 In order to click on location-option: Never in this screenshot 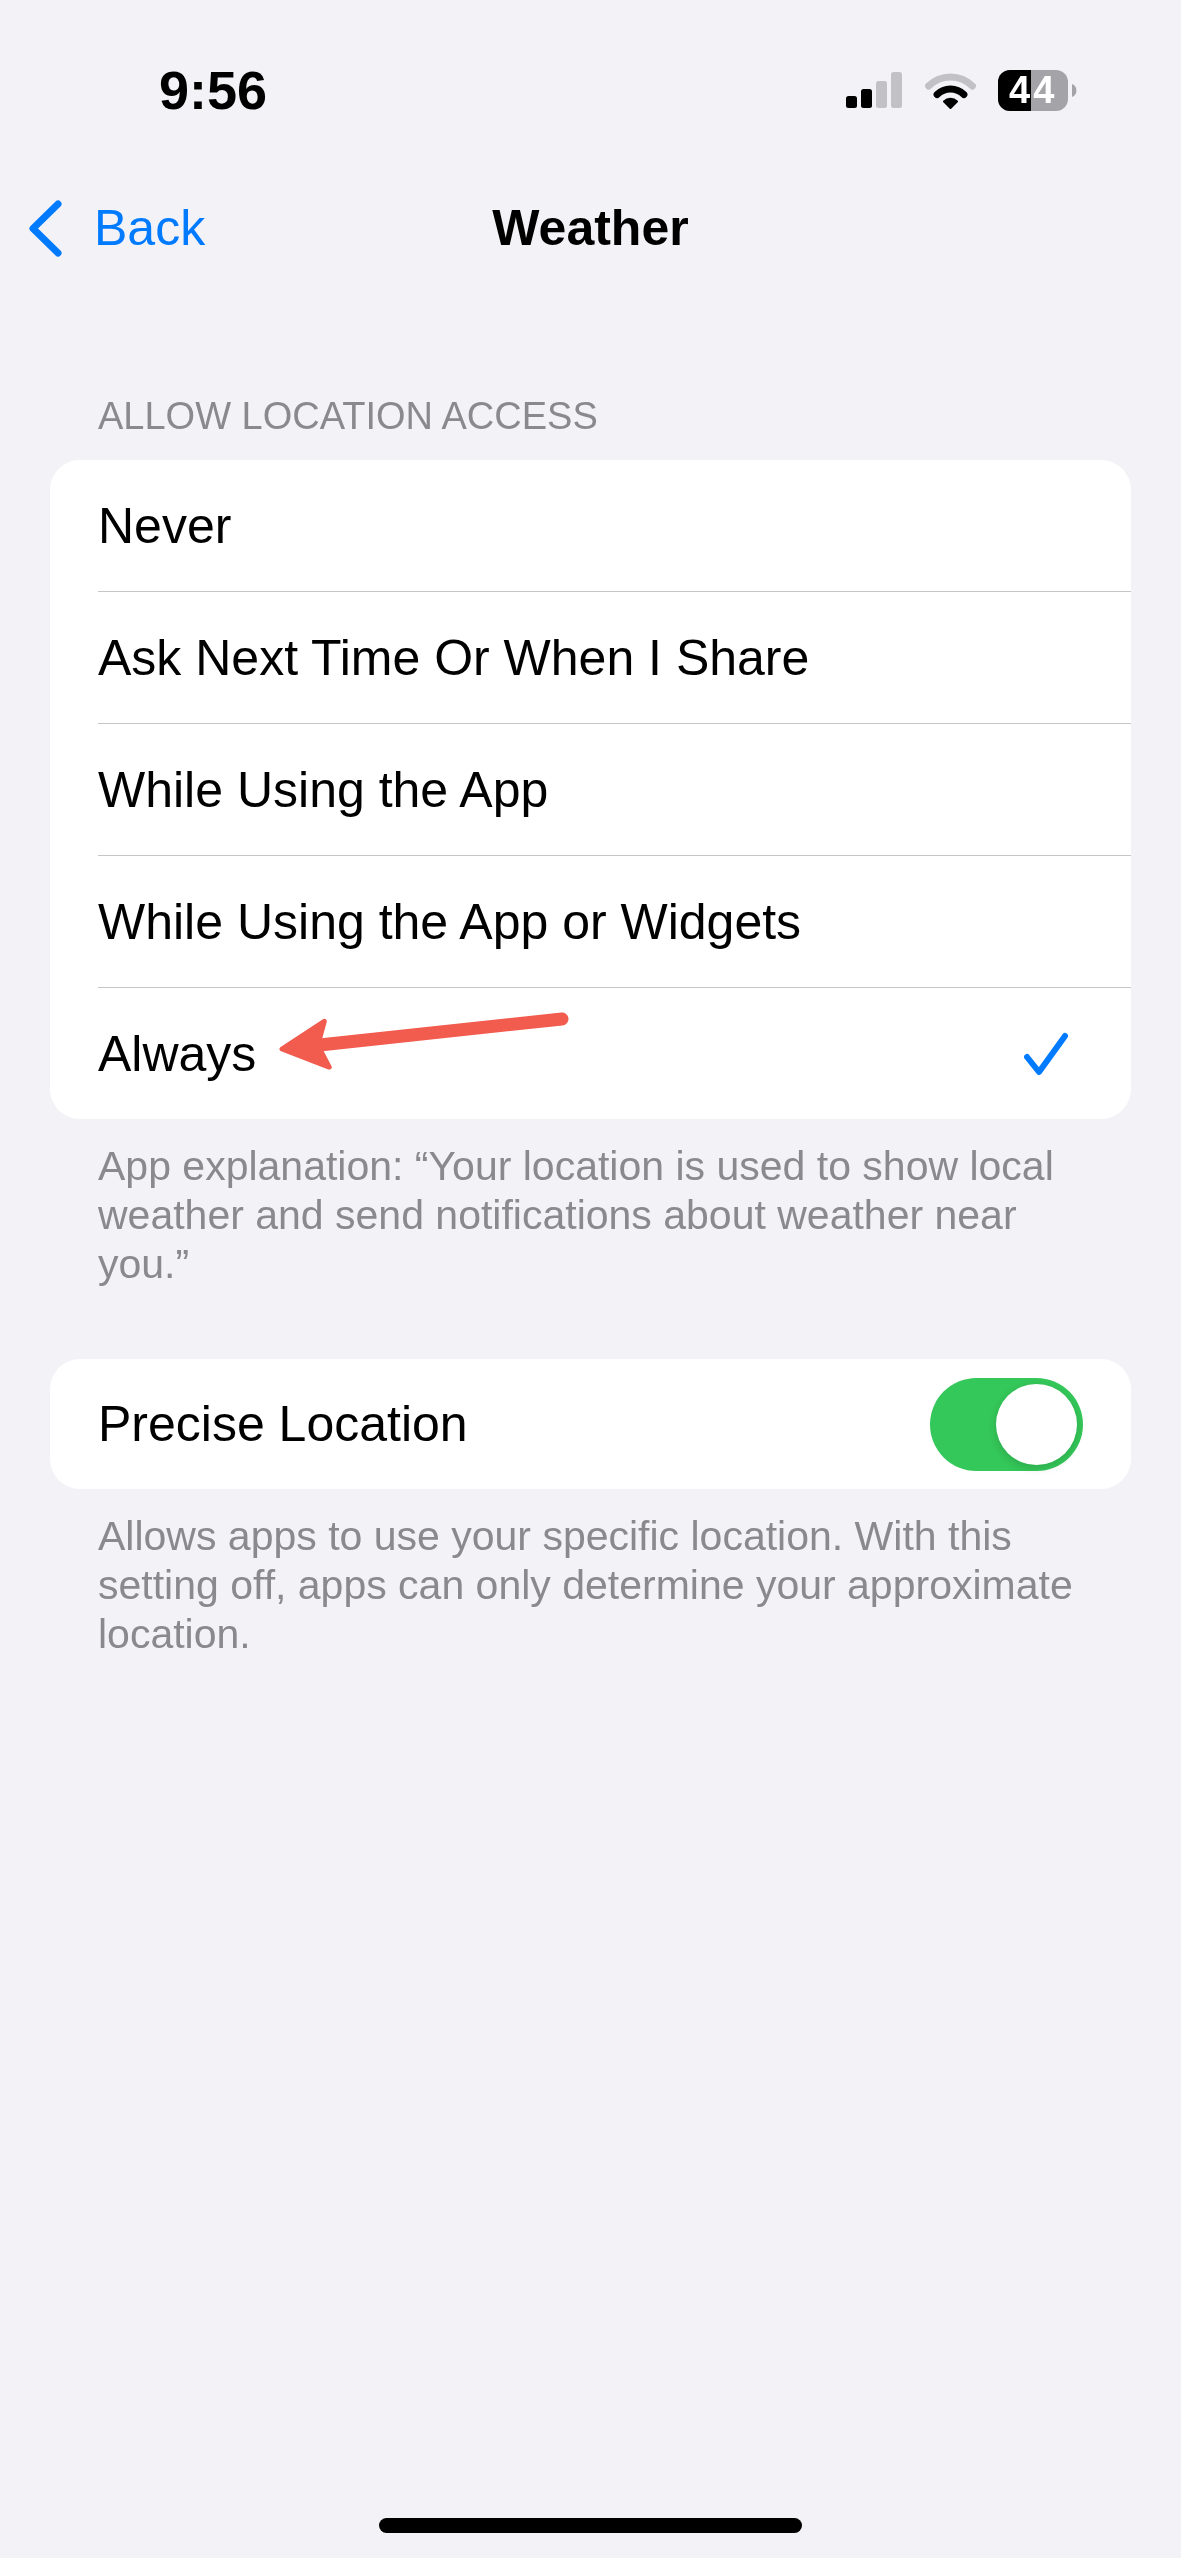, I will do `click(590, 525)`.